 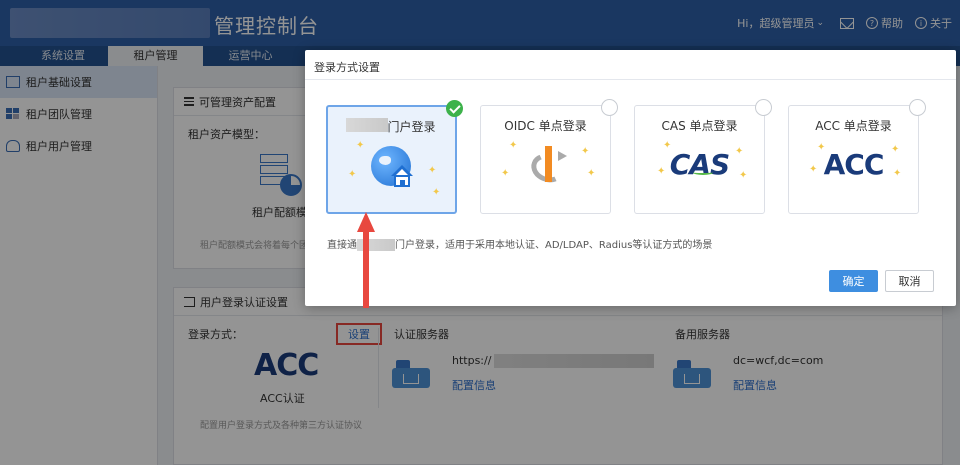 I want to click on login-option-label: ACC 单点登录, so click(x=853, y=126).